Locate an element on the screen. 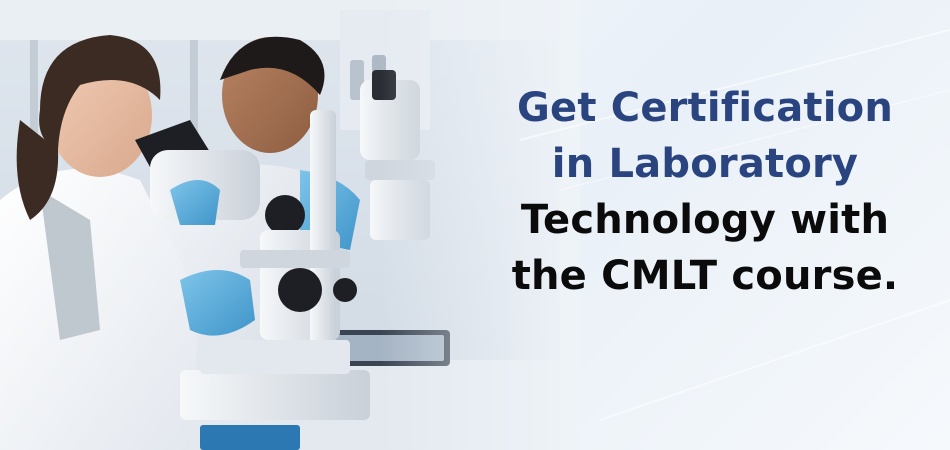 The width and height of the screenshot is (950, 450). headline-line-4: the CMLT course. is located at coordinates (705, 276).